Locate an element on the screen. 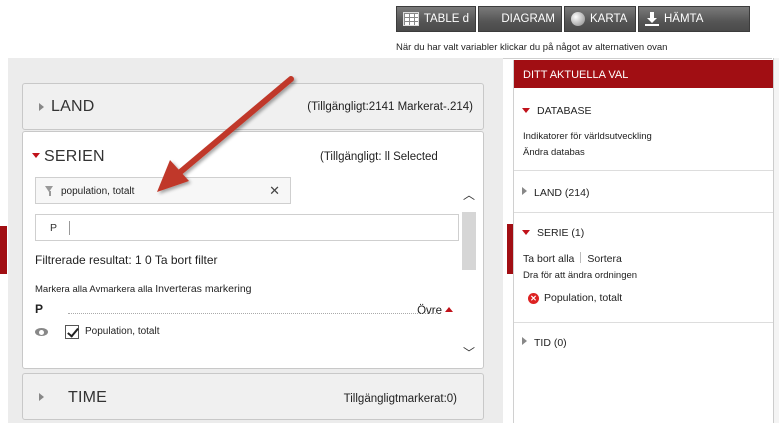  time-panel-title: TIME is located at coordinates (88, 397).